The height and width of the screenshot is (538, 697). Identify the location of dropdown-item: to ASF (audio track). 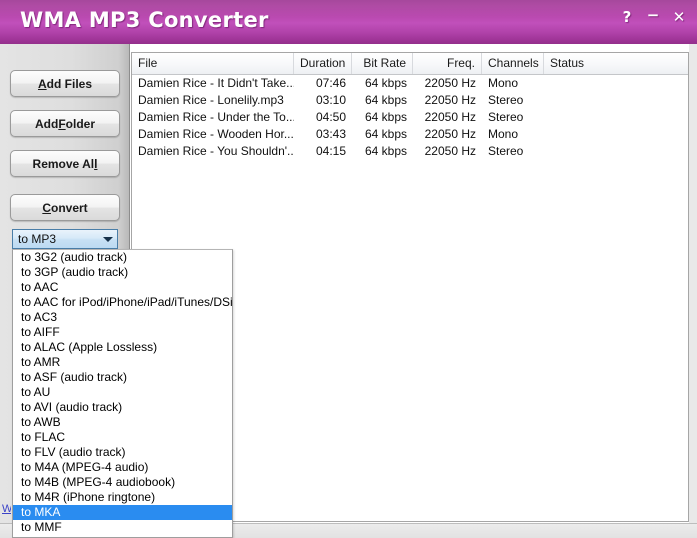
(122, 377).